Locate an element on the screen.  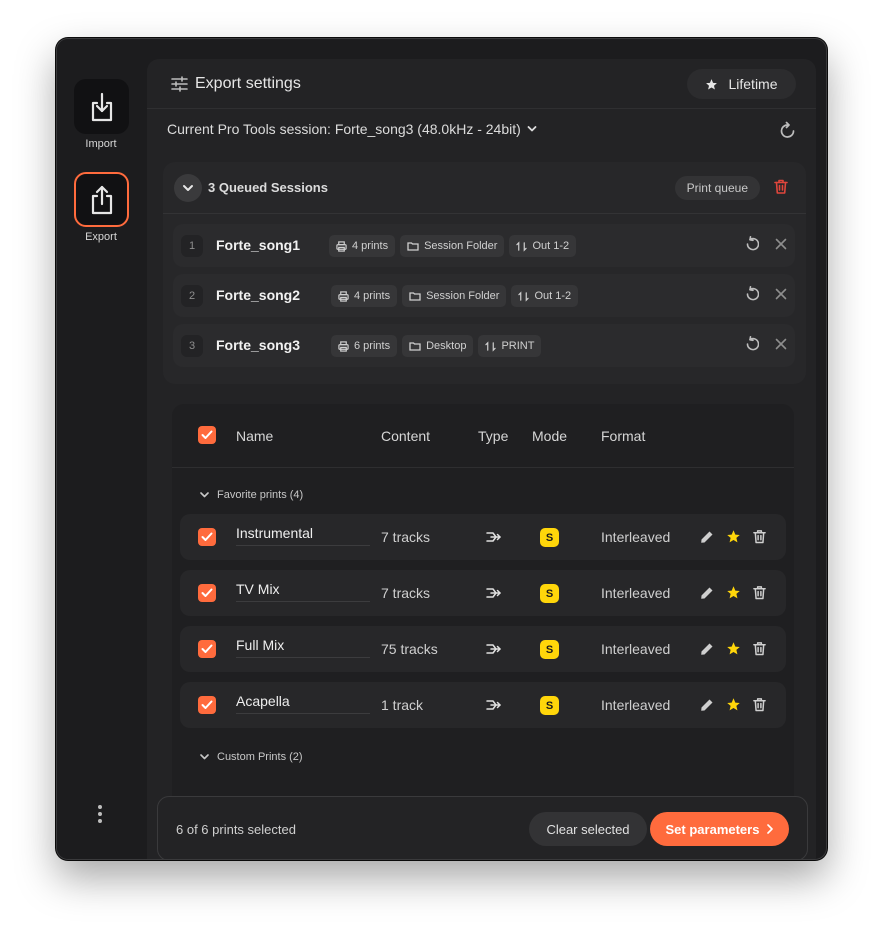
column-name: Name is located at coordinates (254, 436).